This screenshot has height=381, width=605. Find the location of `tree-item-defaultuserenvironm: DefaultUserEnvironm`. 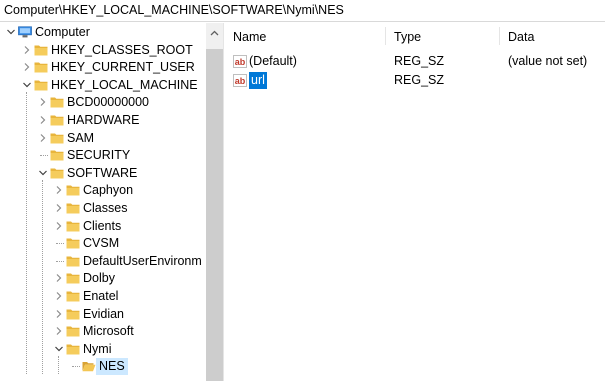

tree-item-defaultuserenvironm: DefaultUserEnvironm is located at coordinates (103, 261).